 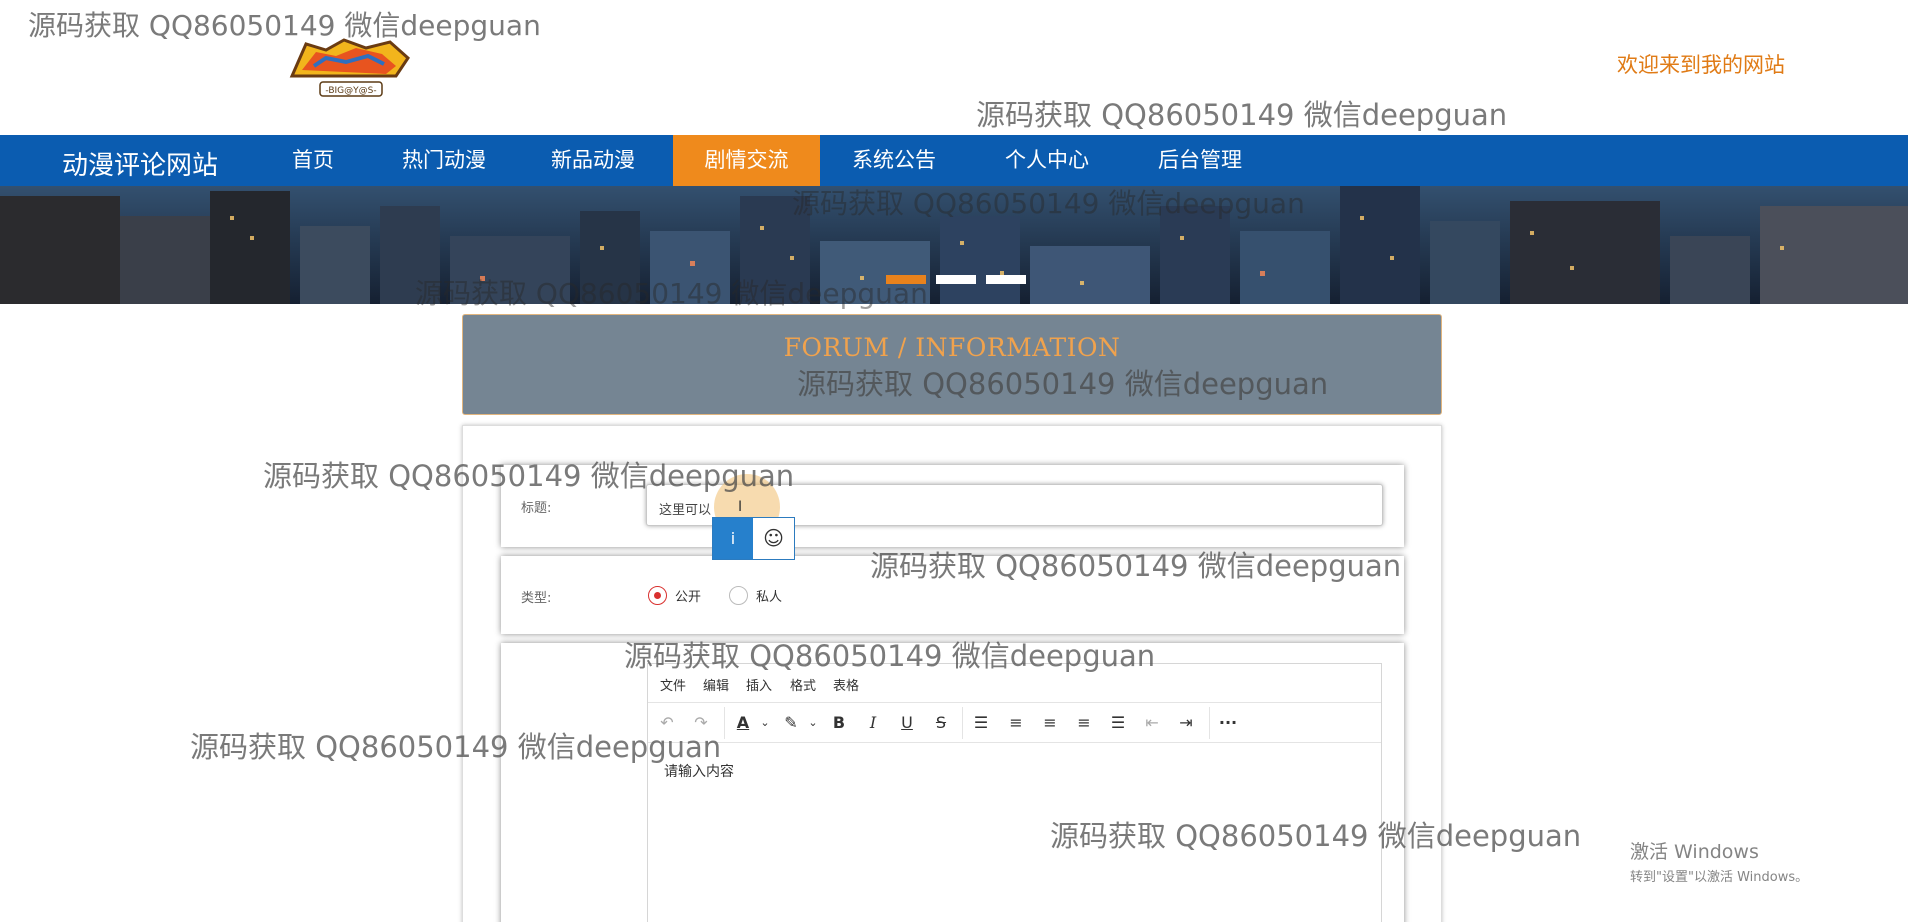 I want to click on strikethrough-icon: S, so click(x=941, y=723).